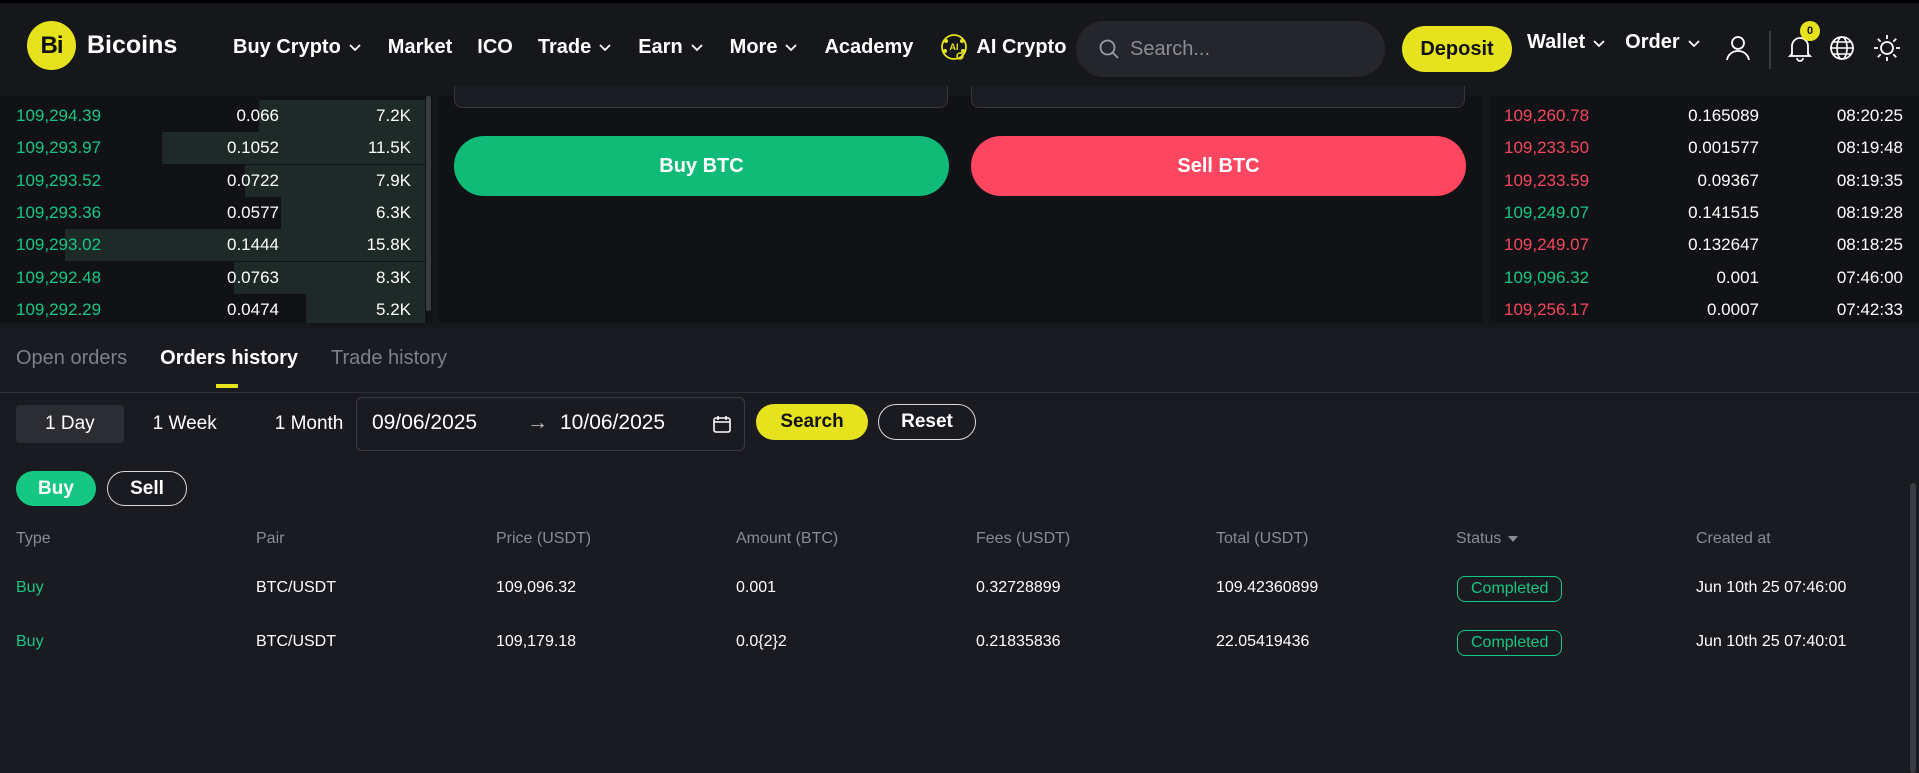 Image resolution: width=1919 pixels, height=773 pixels. I want to click on brand-logo: Bi Bicoins, so click(102, 45).